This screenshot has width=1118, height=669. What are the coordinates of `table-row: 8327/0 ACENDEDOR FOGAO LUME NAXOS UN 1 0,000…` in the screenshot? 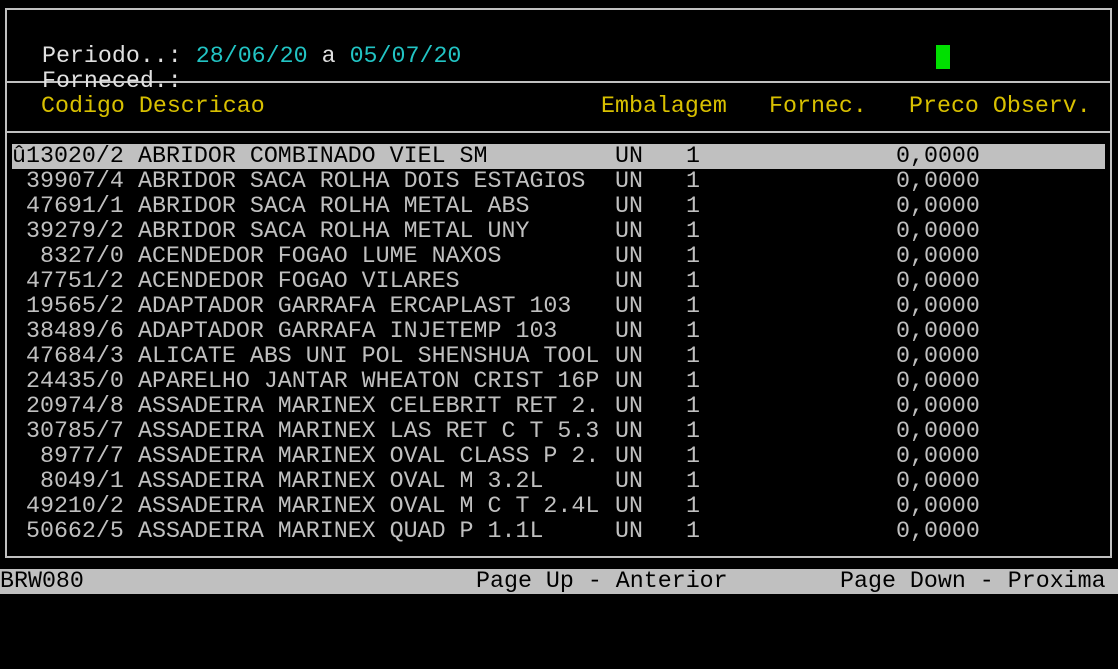 It's located at (558, 256).